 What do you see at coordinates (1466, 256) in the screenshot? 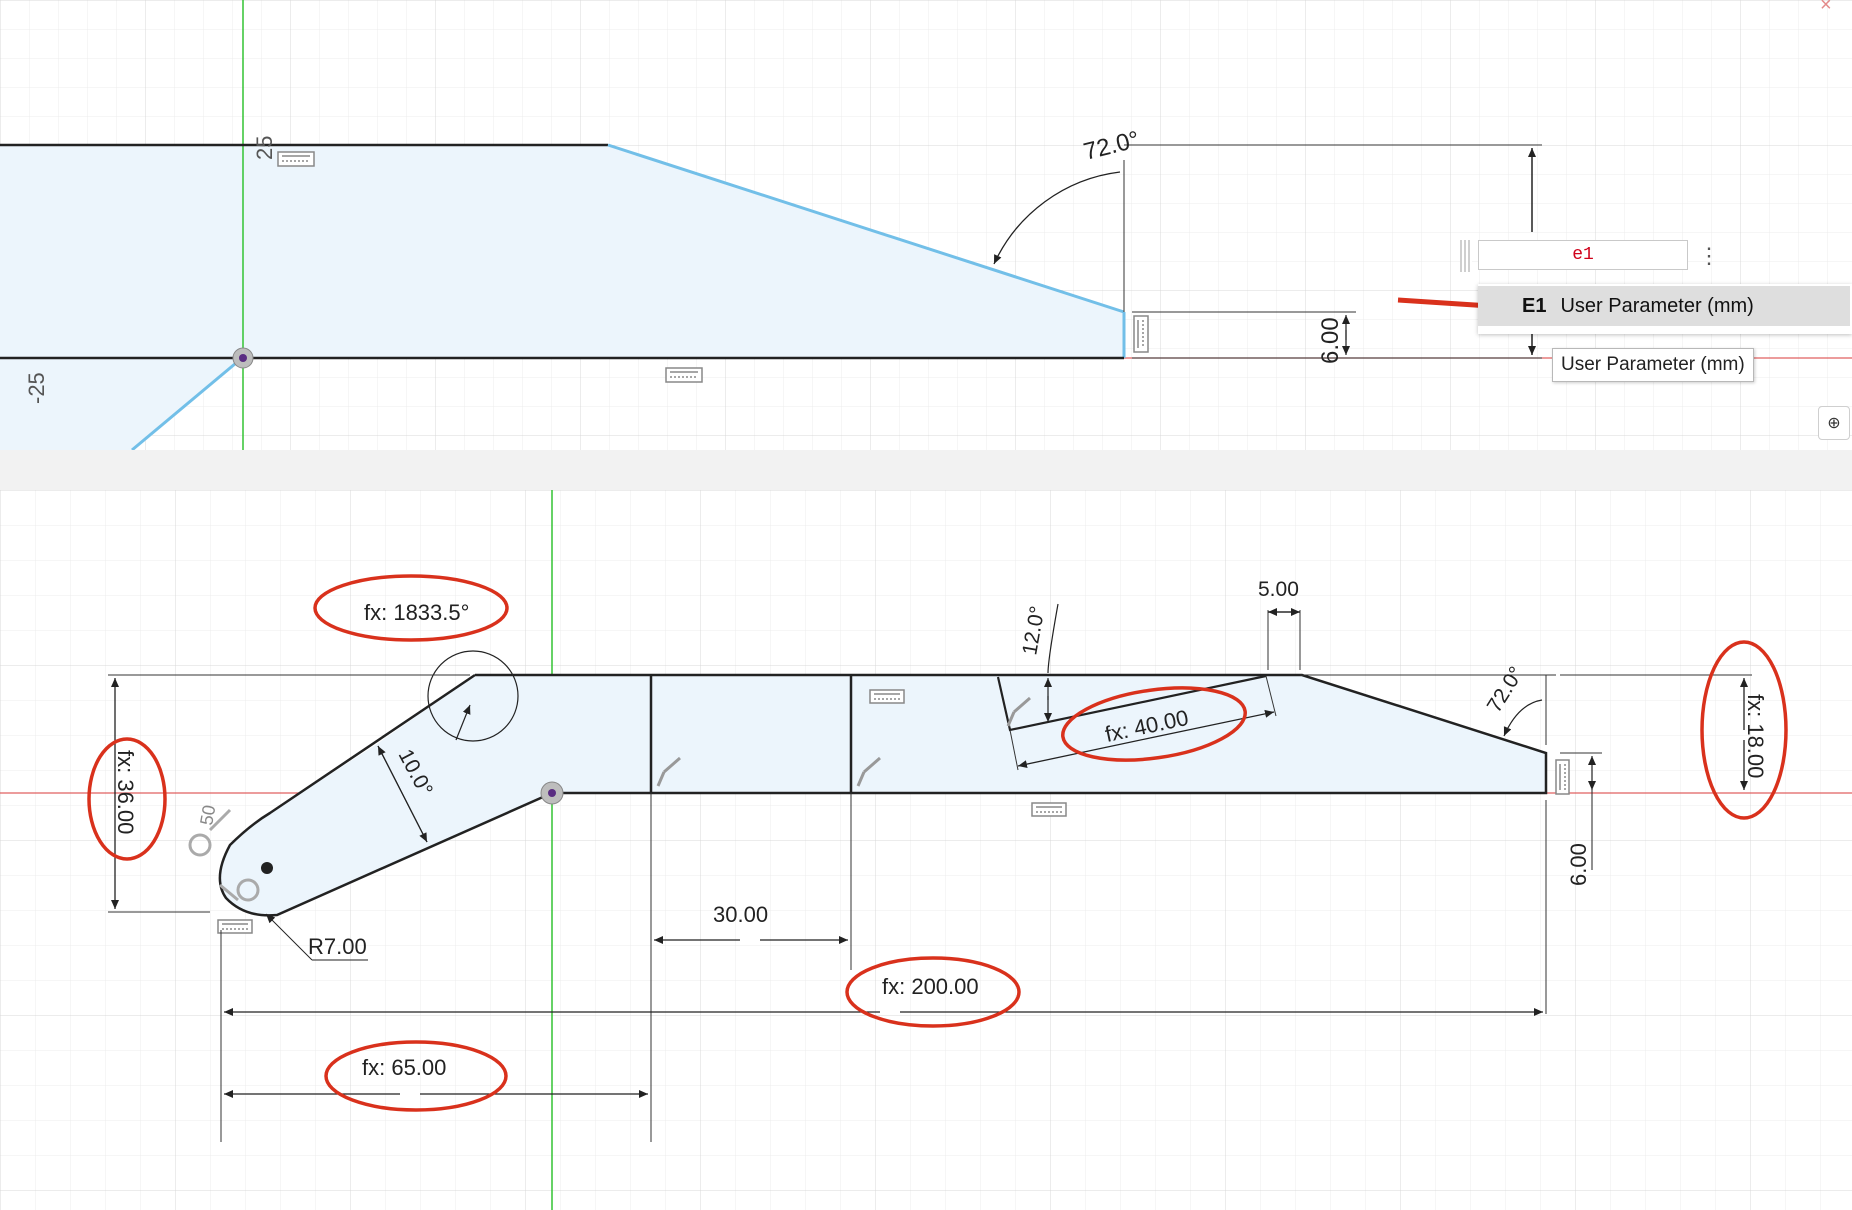
I see `input-drag-handle` at bounding box center [1466, 256].